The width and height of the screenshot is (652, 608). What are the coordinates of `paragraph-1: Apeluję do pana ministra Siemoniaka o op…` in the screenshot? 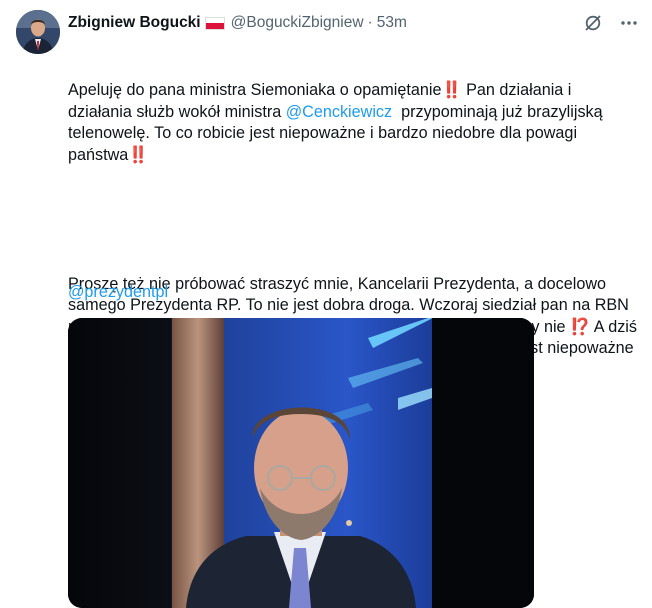 It's located at (353, 123).